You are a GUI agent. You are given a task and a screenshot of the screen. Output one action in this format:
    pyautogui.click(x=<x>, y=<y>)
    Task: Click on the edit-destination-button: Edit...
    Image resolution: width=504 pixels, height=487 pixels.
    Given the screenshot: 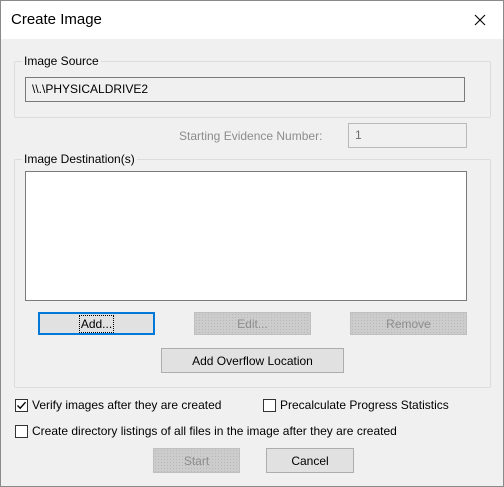 What is the action you would take?
    pyautogui.click(x=252, y=323)
    